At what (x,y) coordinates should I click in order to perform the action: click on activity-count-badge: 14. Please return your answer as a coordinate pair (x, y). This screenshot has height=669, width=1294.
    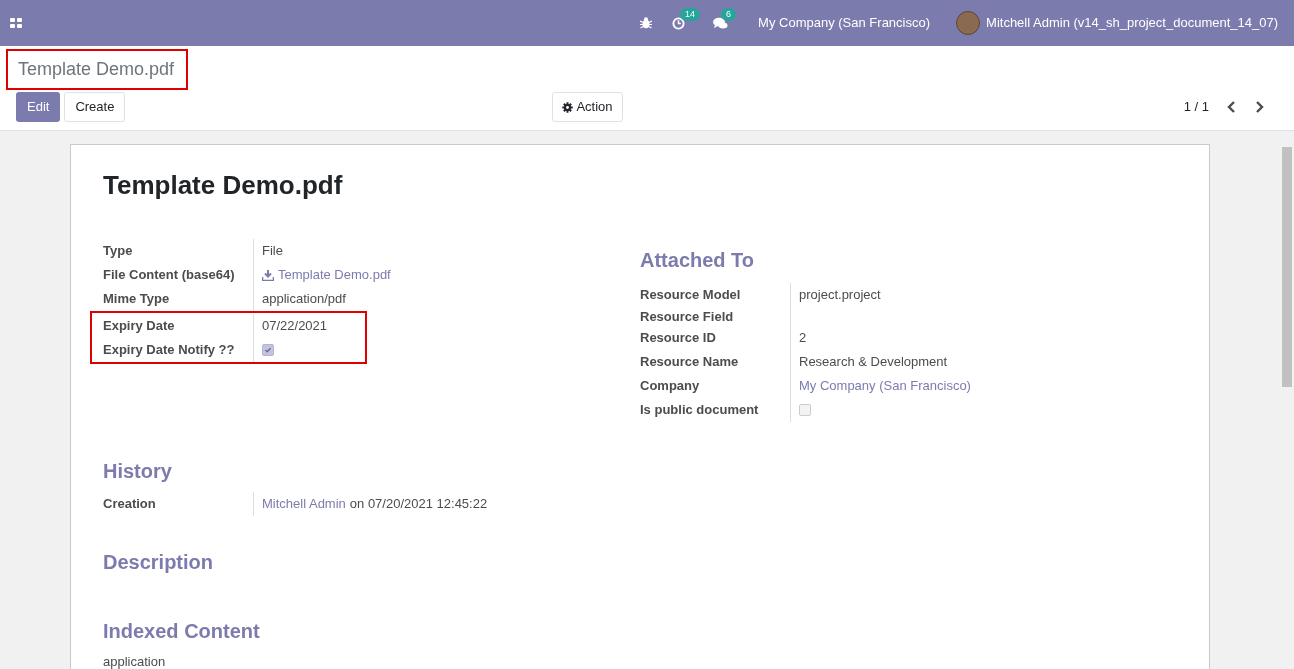
    Looking at the image, I should click on (690, 14).